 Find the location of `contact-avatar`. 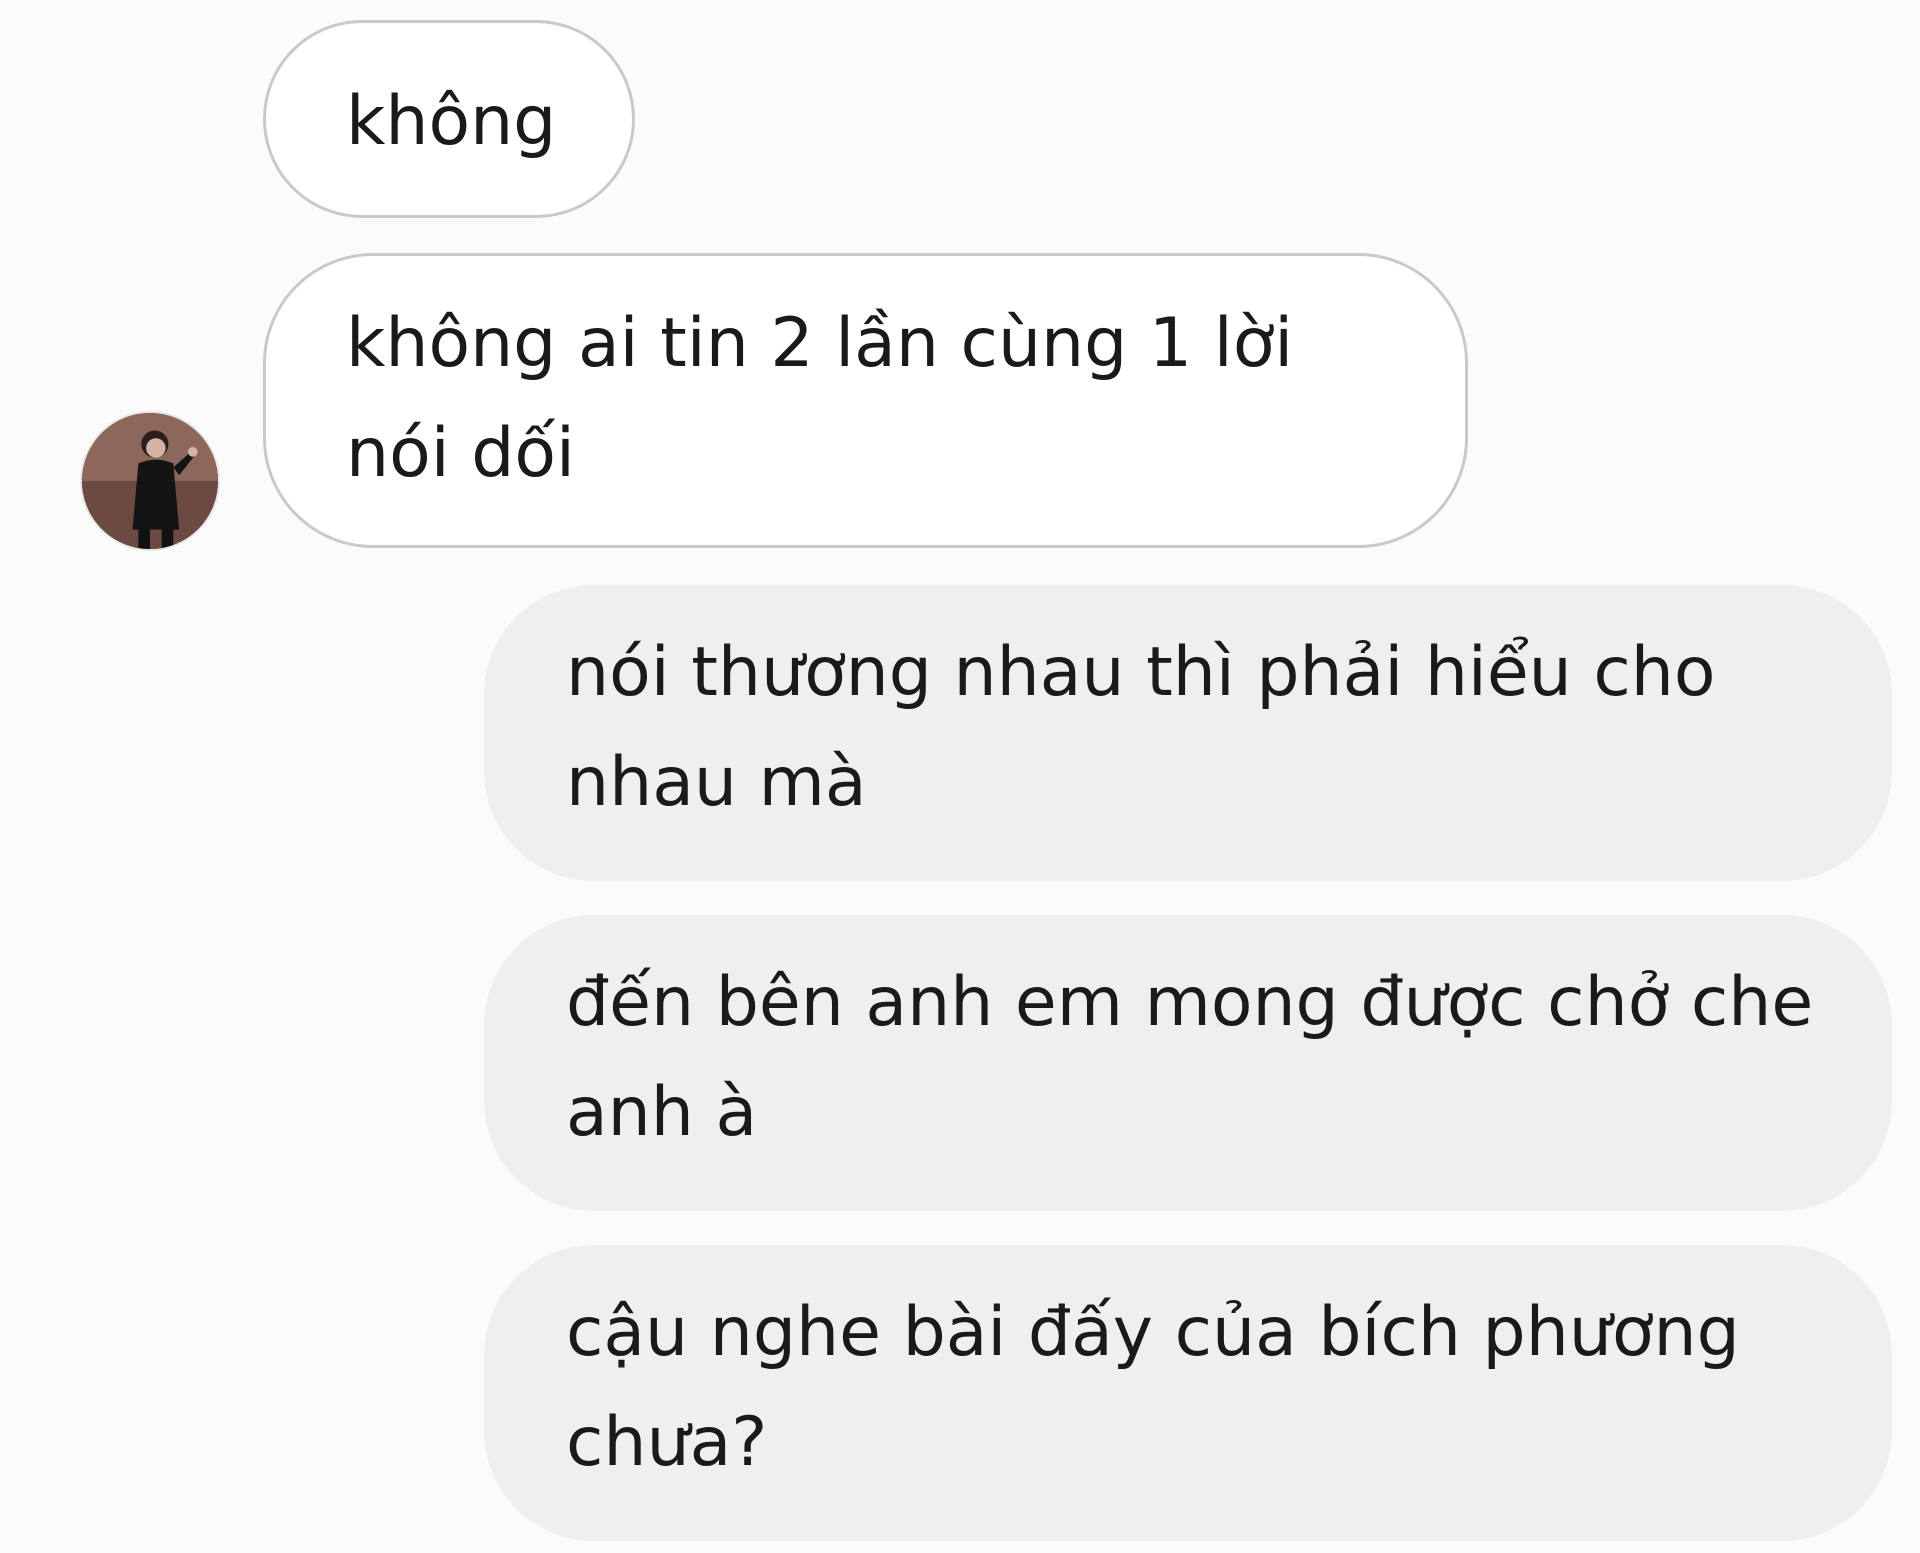

contact-avatar is located at coordinates (150, 481).